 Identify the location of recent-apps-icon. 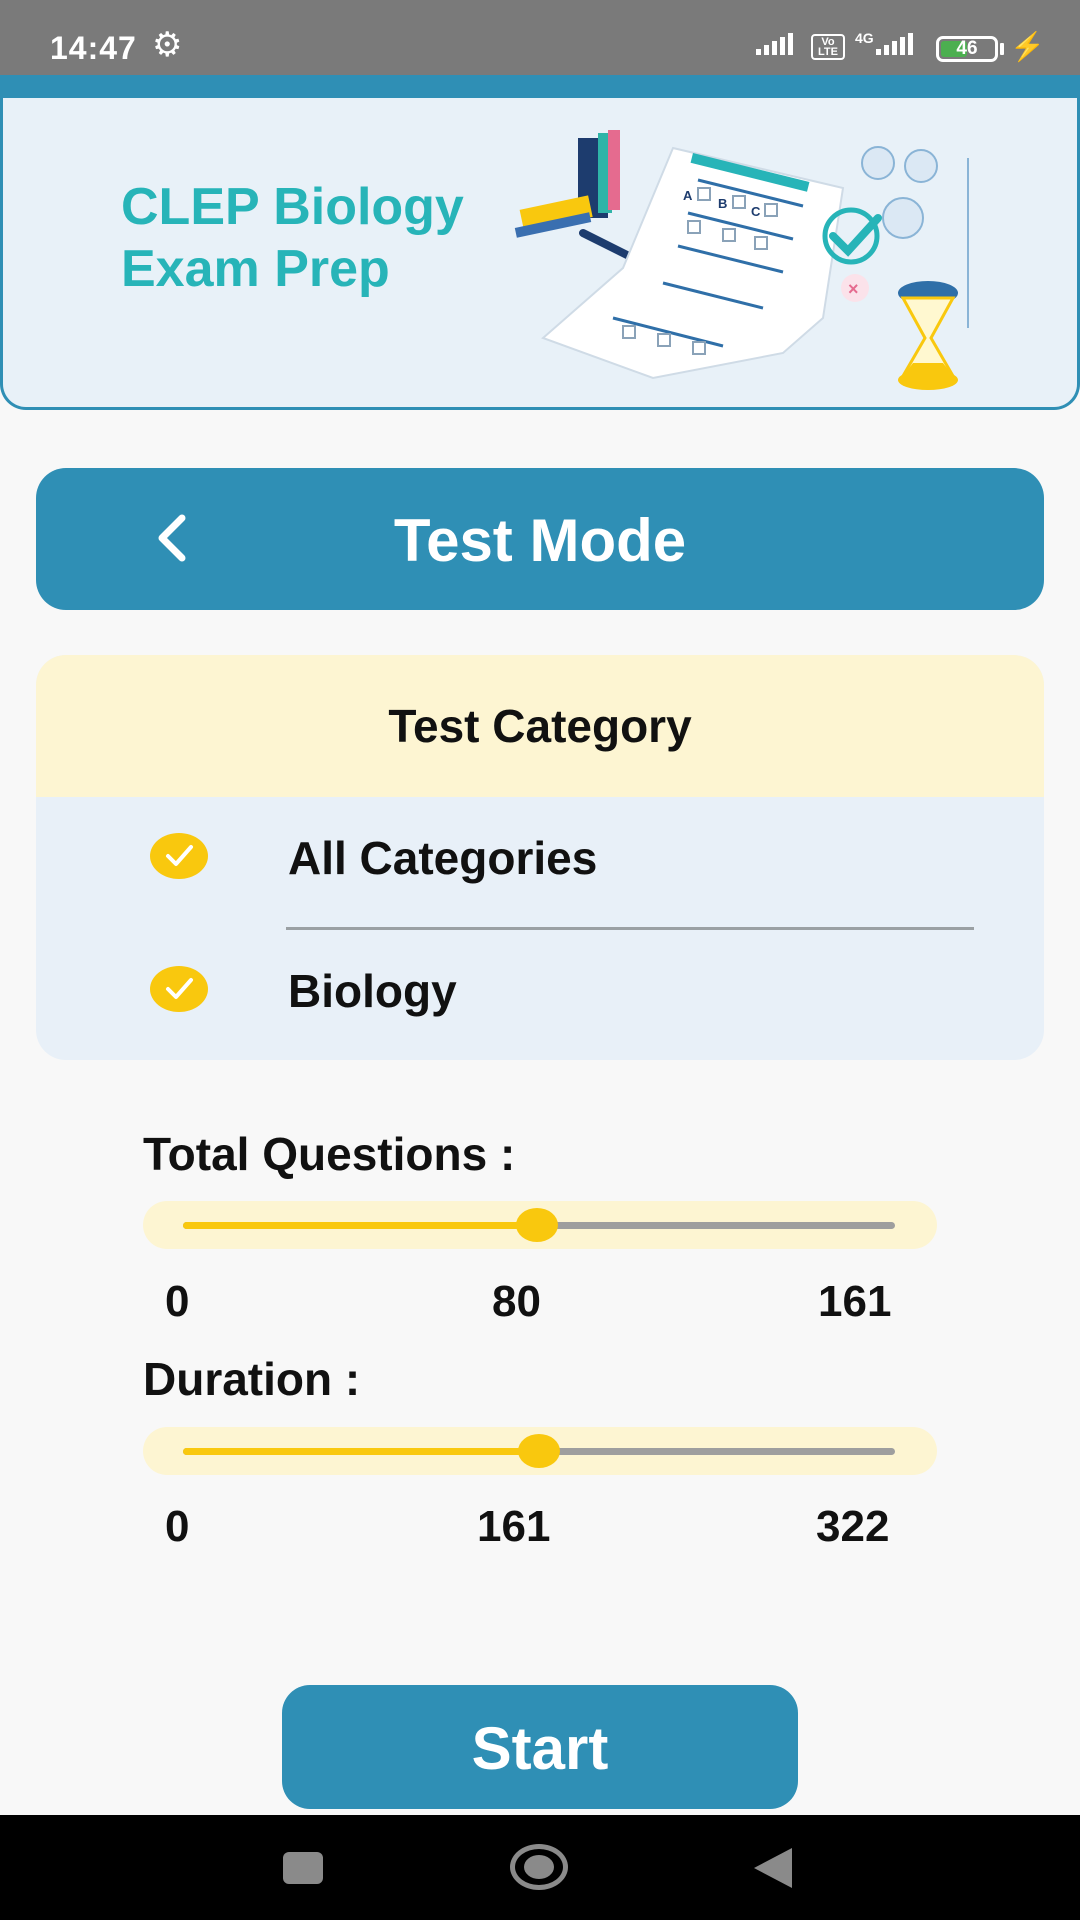
(303, 1868).